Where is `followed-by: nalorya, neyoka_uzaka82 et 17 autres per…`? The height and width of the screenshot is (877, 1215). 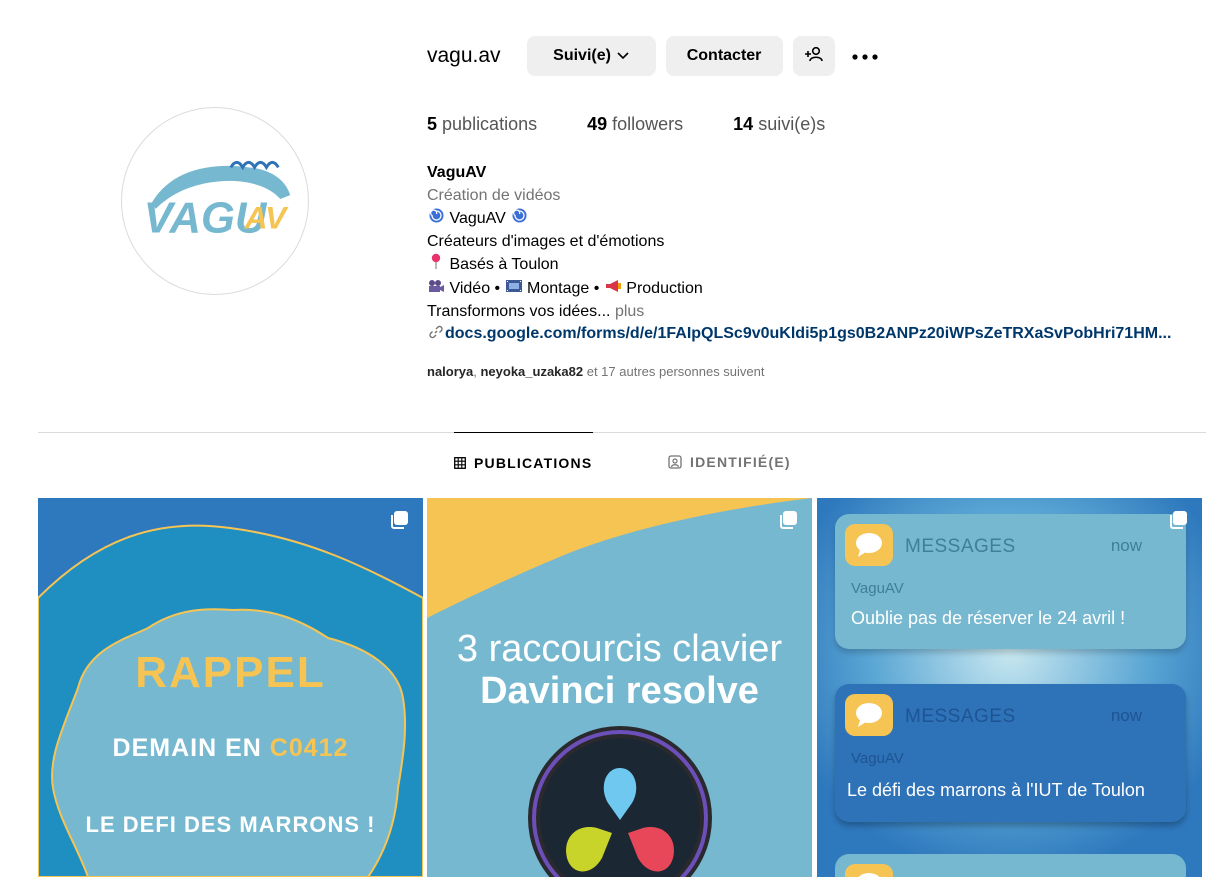
followed-by: nalorya, neyoka_uzaka82 et 17 autres per… is located at coordinates (821, 371).